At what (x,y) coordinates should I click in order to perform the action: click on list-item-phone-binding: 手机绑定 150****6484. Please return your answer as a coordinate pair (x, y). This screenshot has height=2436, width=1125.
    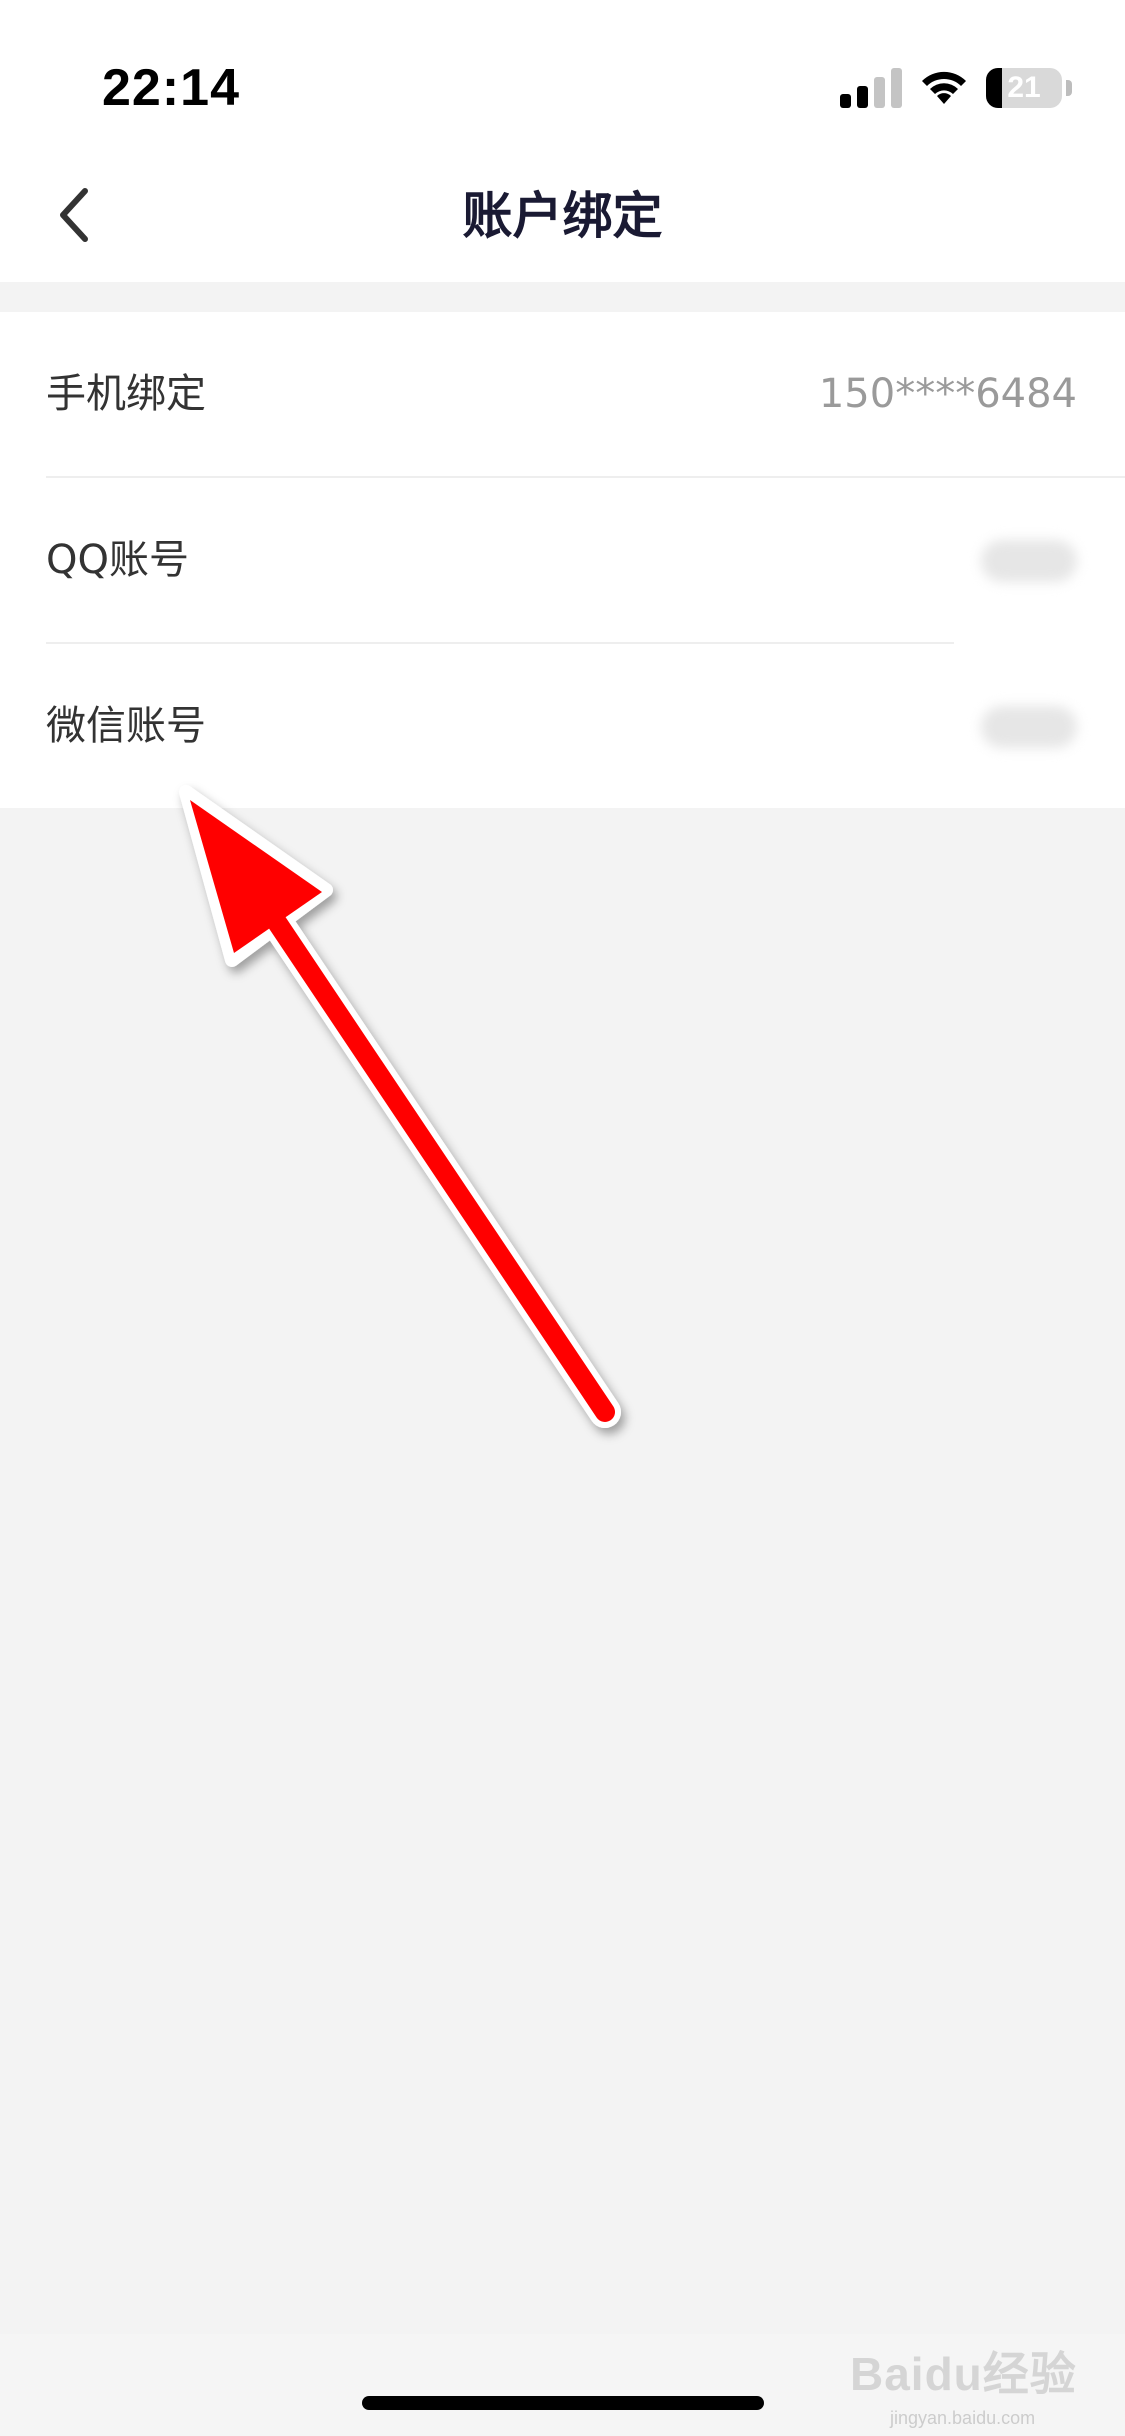
    Looking at the image, I should click on (562, 394).